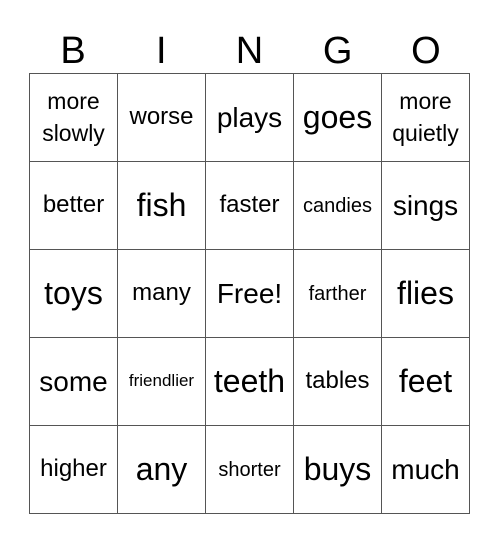 This screenshot has width=500, height=544. What do you see at coordinates (338, 470) in the screenshot?
I see `bingo-cell: buys` at bounding box center [338, 470].